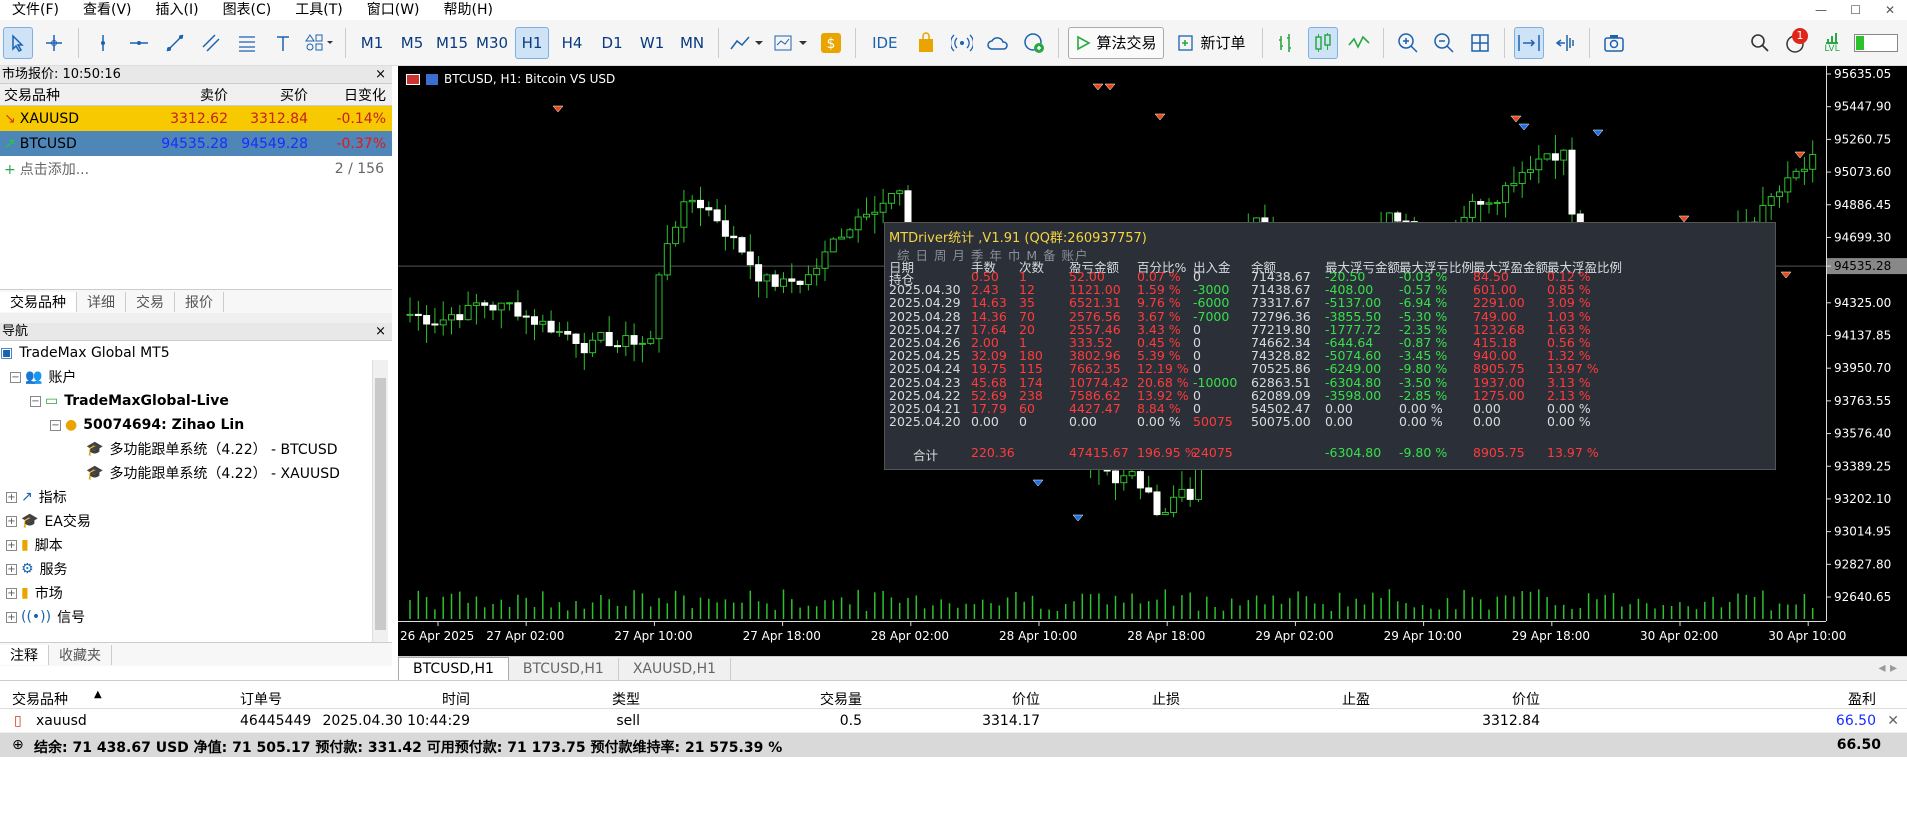 Image resolution: width=1907 pixels, height=837 pixels. I want to click on trade-column-8: 价位, so click(1526, 699).